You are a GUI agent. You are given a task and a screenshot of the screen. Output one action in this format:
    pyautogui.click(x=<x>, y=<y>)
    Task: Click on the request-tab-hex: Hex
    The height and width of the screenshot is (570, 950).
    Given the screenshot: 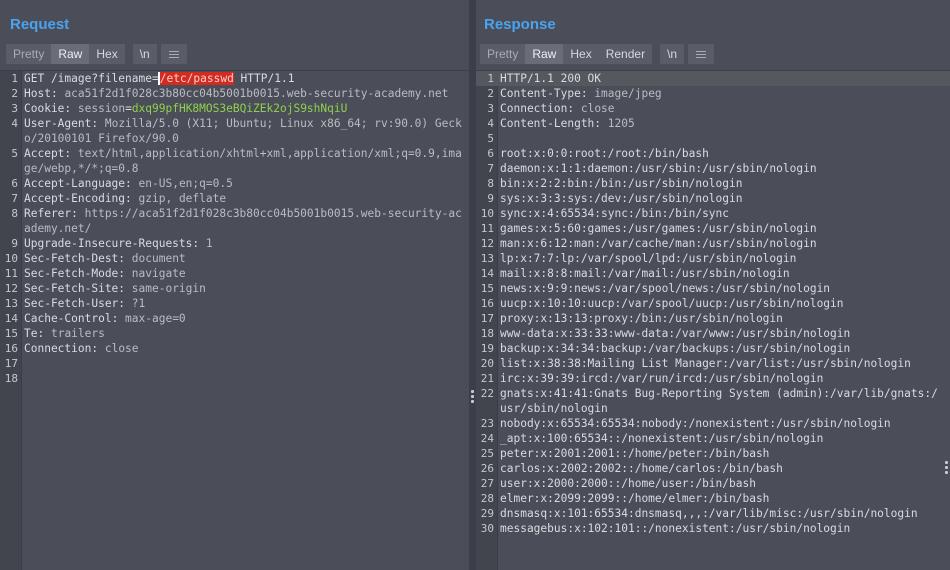 What is the action you would take?
    pyautogui.click(x=106, y=54)
    